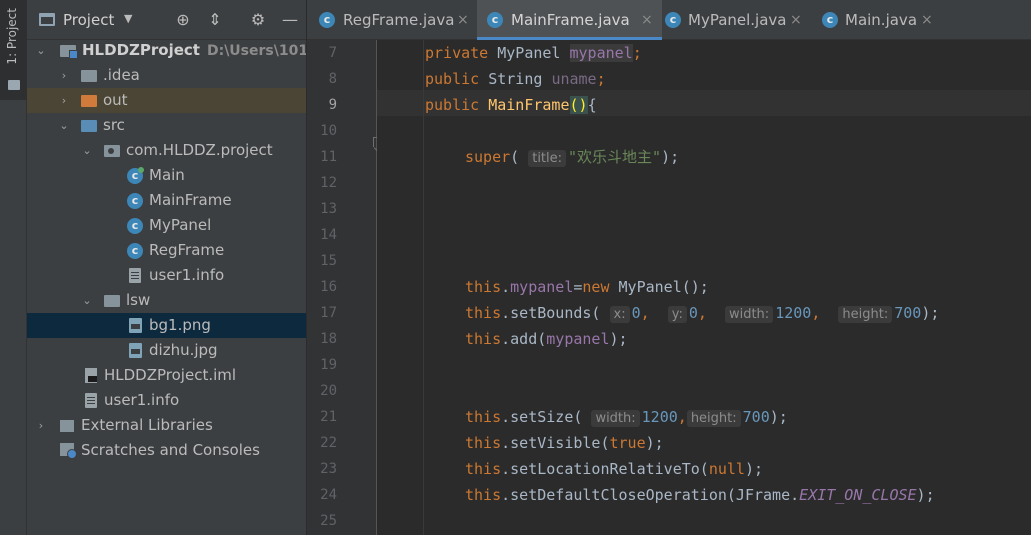 This screenshot has width=1031, height=535. Describe the element at coordinates (328, 469) in the screenshot. I see `line-number: 23` at that location.